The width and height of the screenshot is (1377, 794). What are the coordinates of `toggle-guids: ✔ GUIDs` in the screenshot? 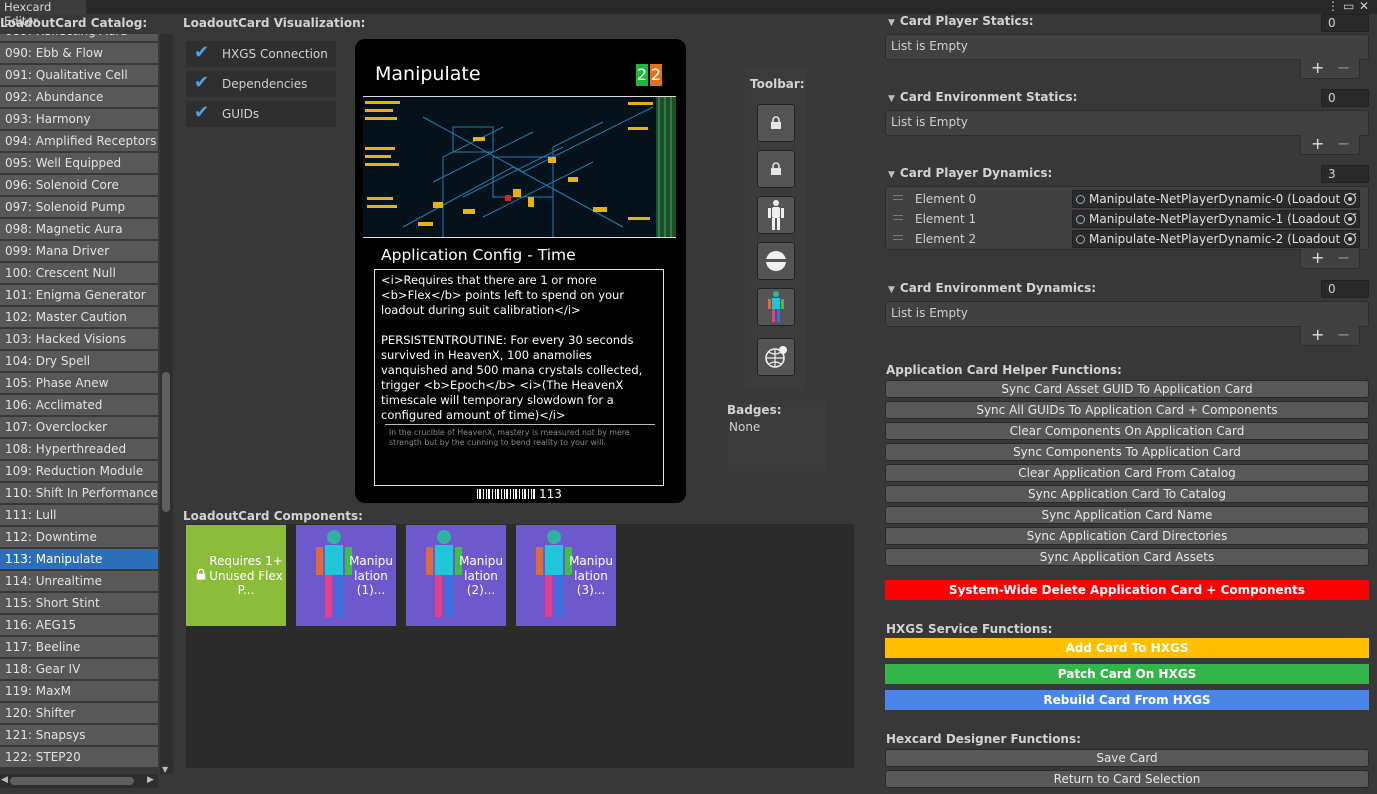 It's located at (261, 114).